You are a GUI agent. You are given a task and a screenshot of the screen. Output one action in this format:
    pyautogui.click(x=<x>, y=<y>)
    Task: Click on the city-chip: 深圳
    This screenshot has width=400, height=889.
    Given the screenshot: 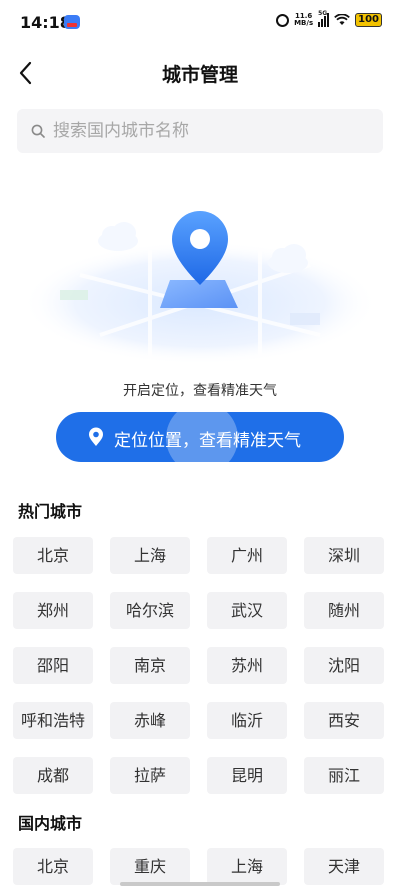 What is the action you would take?
    pyautogui.click(x=344, y=555)
    